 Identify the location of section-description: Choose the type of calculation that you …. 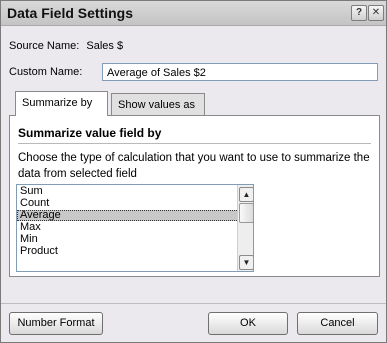
(194, 166).